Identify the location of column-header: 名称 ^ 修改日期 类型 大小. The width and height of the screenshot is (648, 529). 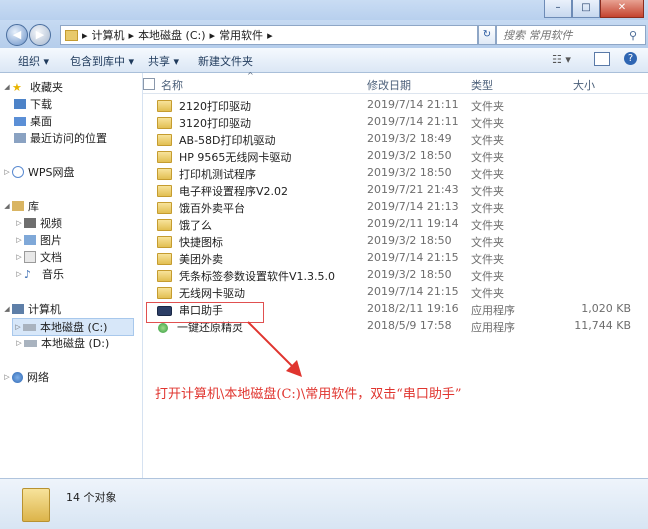
(395, 82).